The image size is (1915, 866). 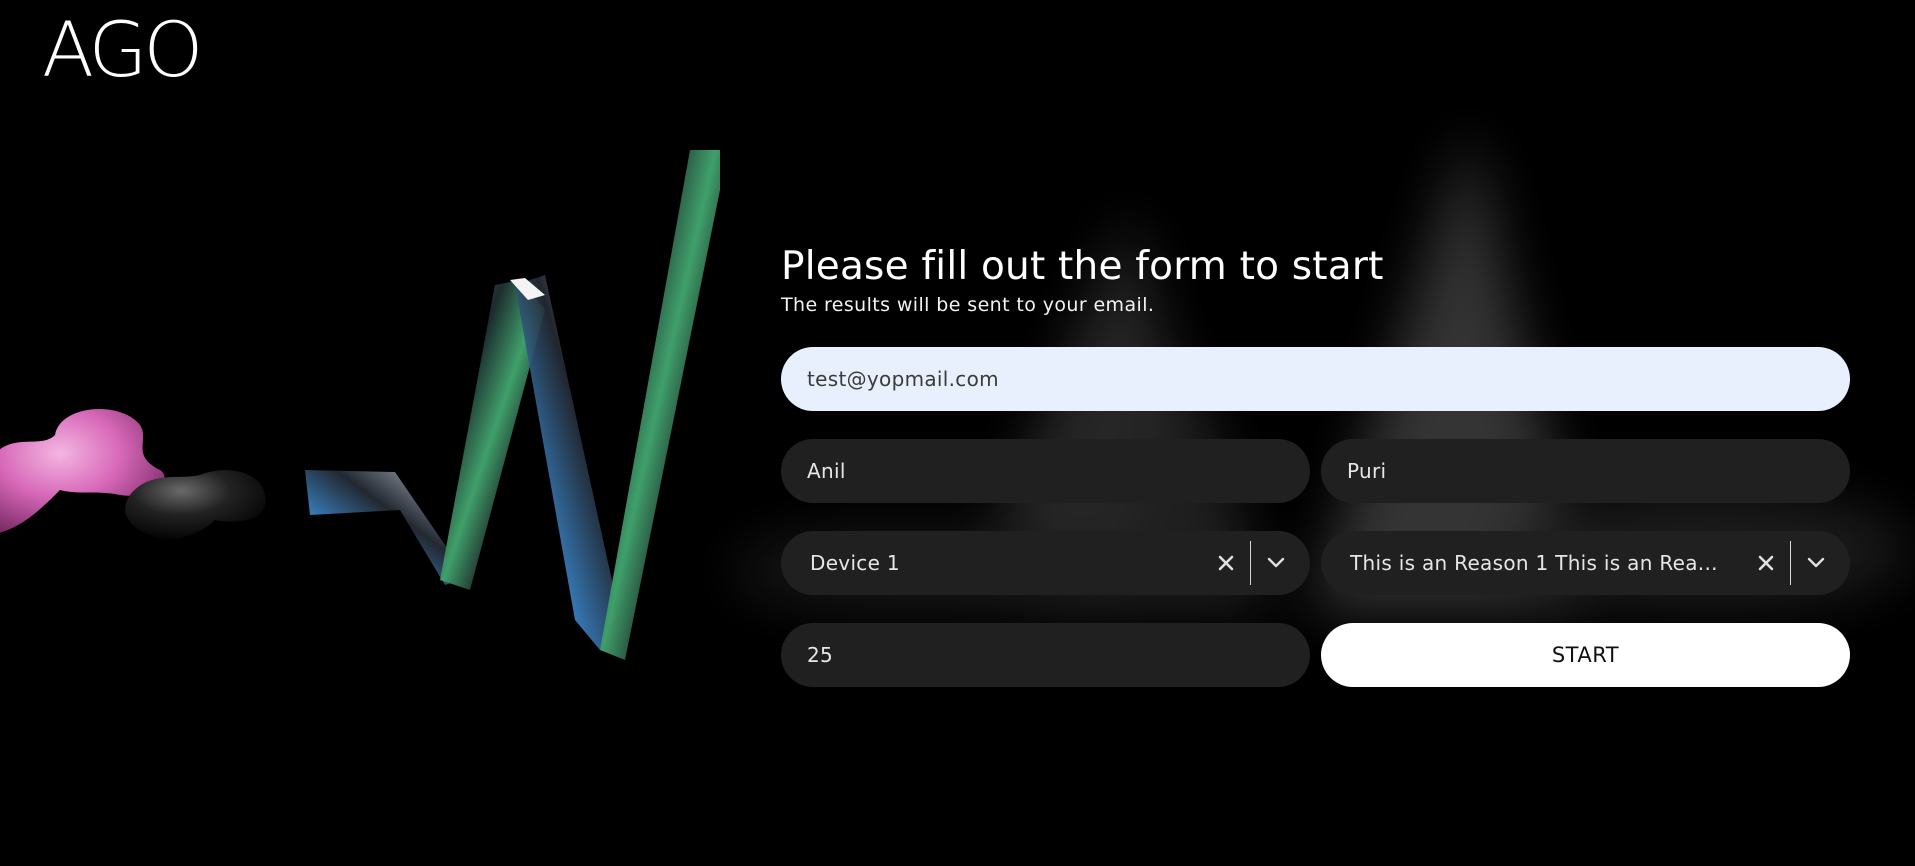 I want to click on device-select-value: Device 1, so click(x=855, y=563).